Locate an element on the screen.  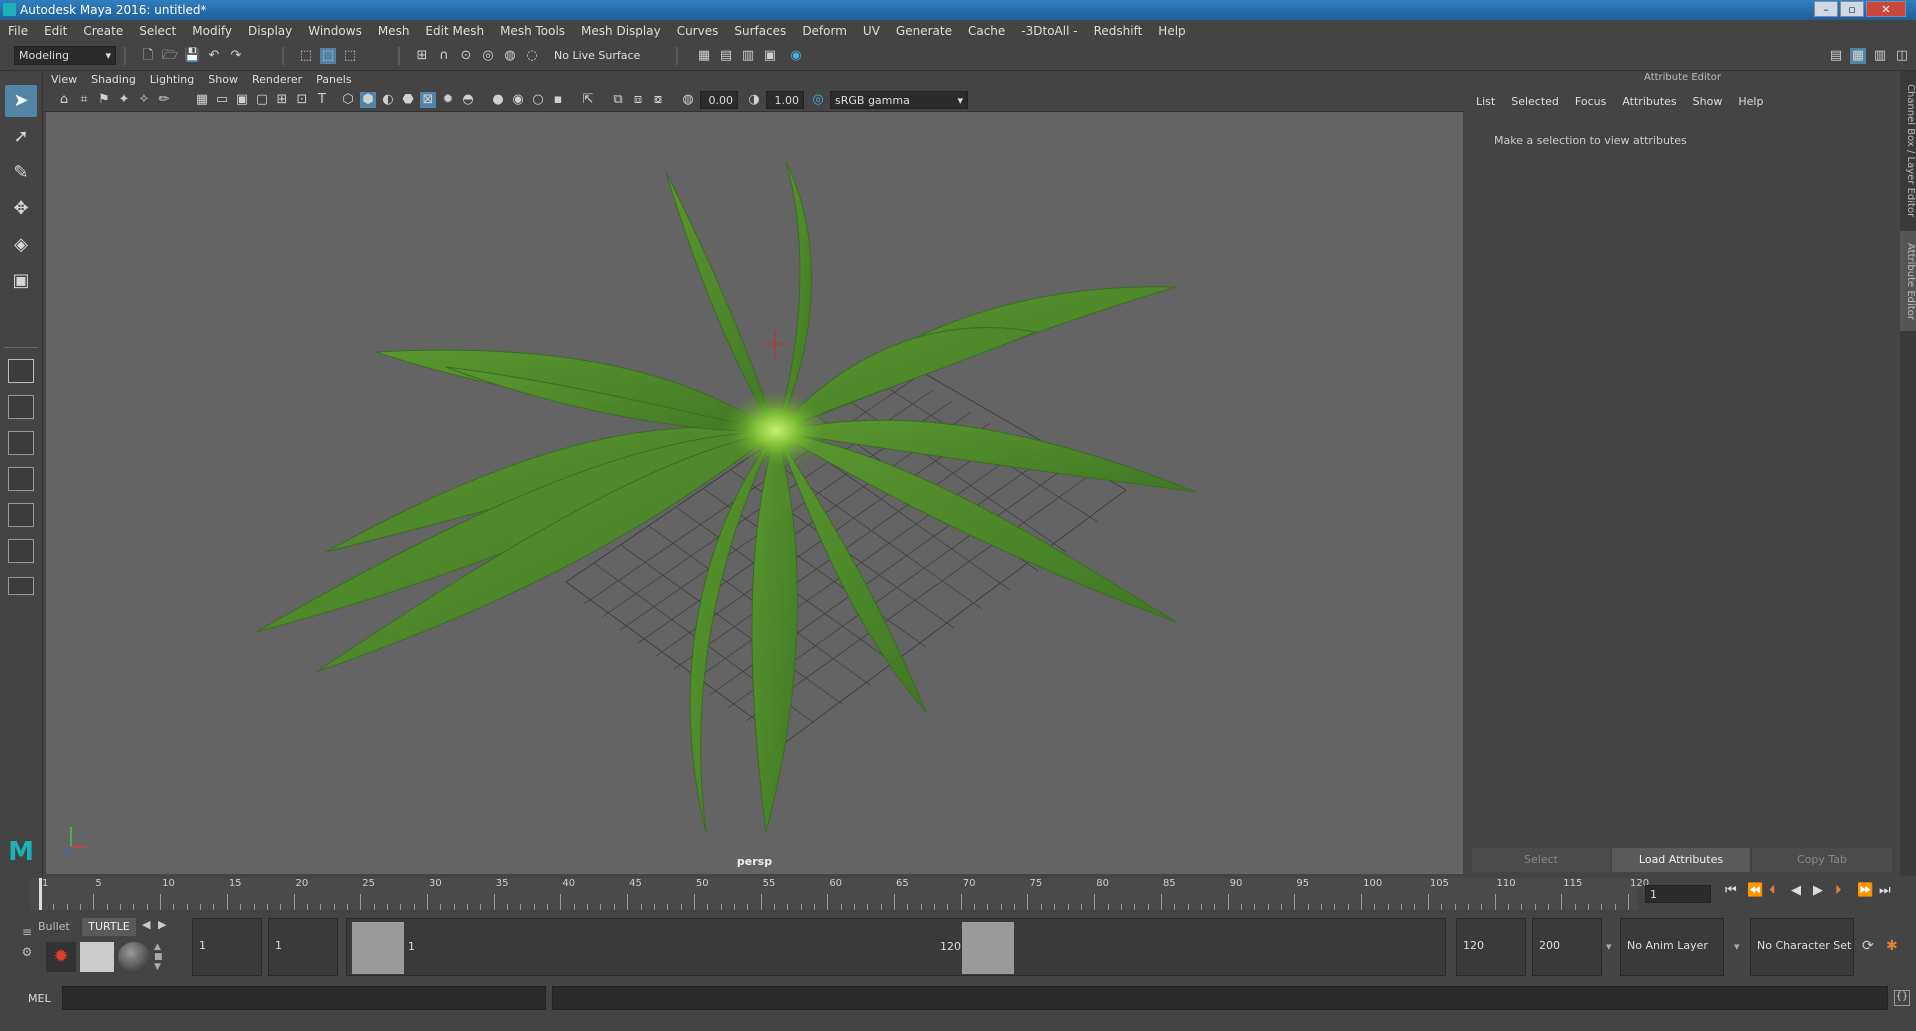
new-scene-icon: 🗋 is located at coordinates (148, 56).